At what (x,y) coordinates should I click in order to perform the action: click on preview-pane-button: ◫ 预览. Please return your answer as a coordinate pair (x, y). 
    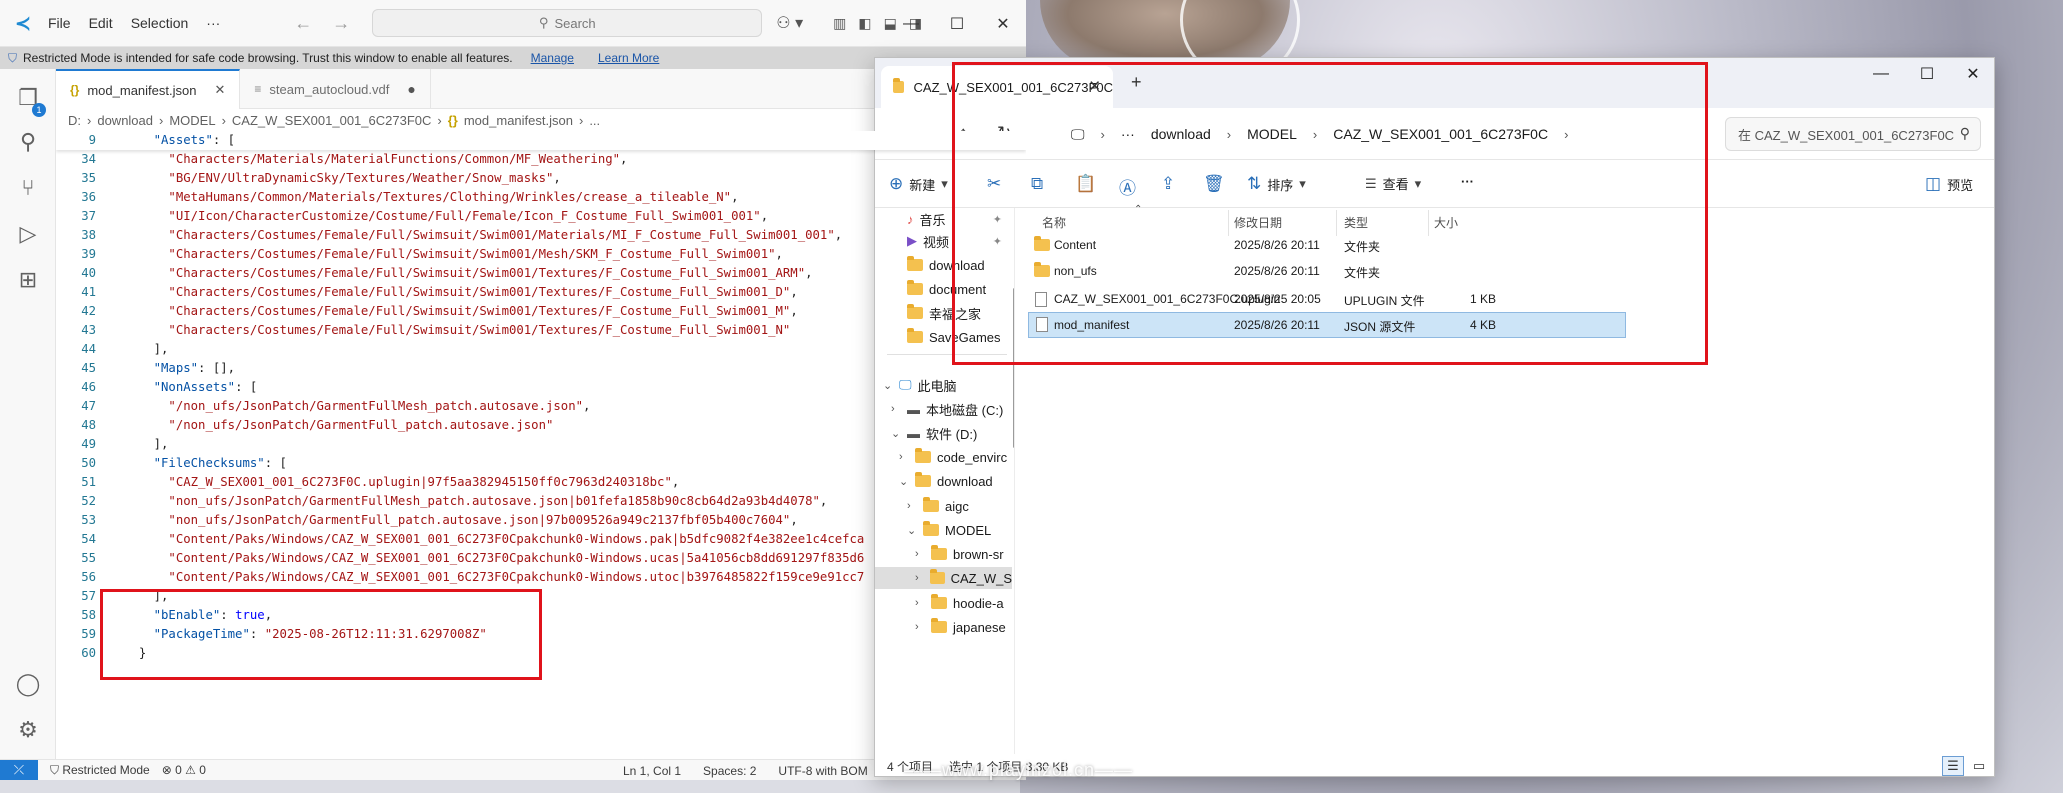
    Looking at the image, I should click on (1949, 184).